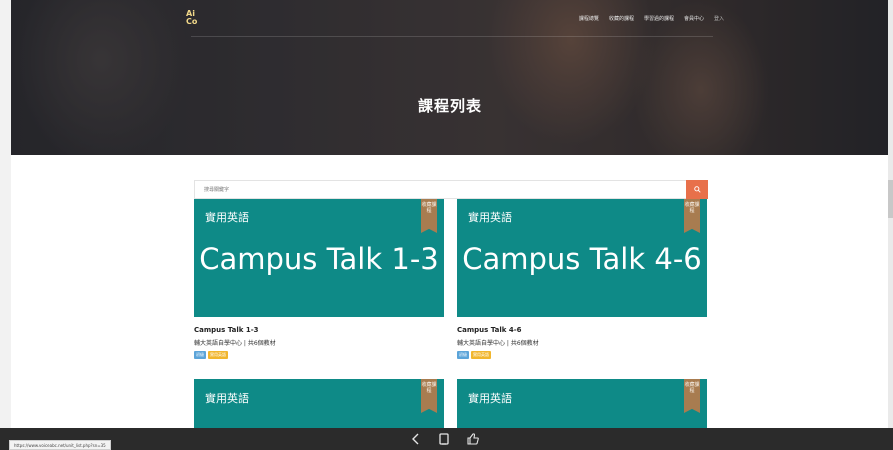  What do you see at coordinates (719, 18) in the screenshot?
I see `nav-login: 登入` at bounding box center [719, 18].